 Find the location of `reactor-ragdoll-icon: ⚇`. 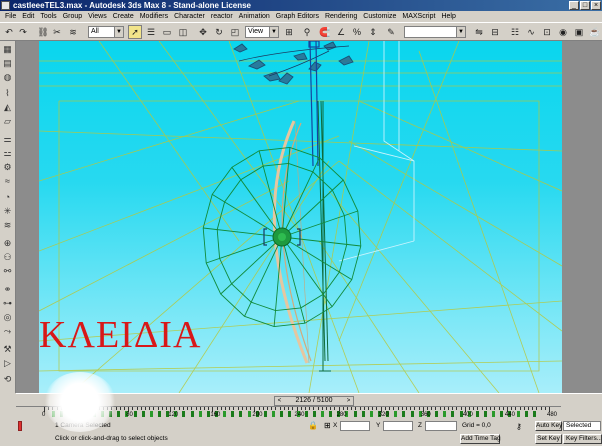

reactor-ragdoll-icon: ⚇ is located at coordinates (7, 257).